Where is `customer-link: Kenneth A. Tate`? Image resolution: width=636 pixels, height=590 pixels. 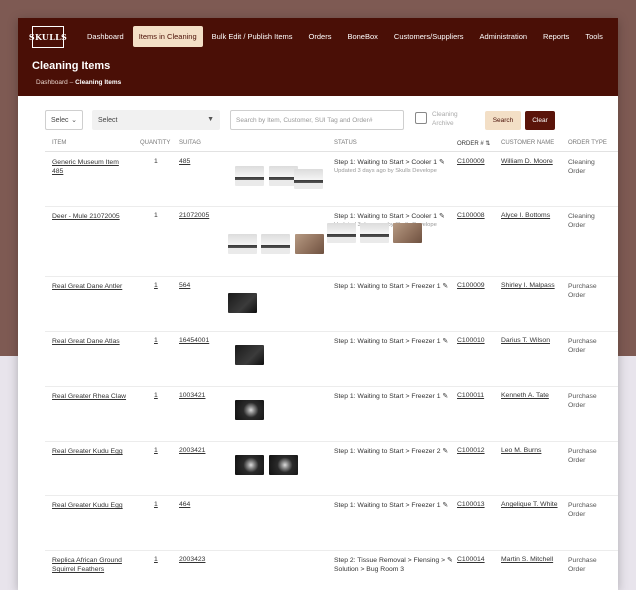
customer-link: Kenneth A. Tate is located at coordinates (525, 395).